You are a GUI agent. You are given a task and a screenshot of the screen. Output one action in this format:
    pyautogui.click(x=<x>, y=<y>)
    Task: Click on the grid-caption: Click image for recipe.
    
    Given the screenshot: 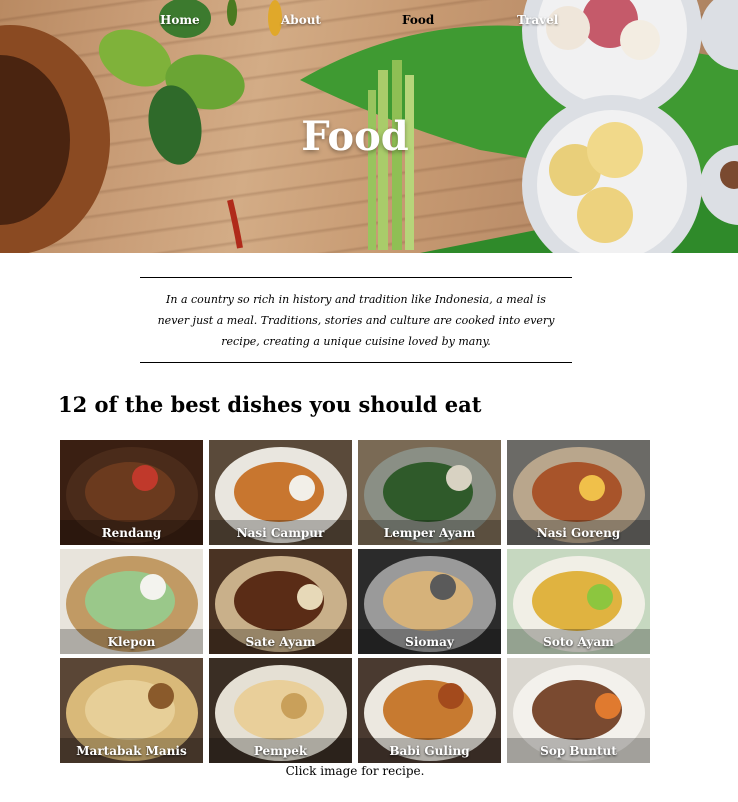 What is the action you would take?
    pyautogui.click(x=355, y=771)
    